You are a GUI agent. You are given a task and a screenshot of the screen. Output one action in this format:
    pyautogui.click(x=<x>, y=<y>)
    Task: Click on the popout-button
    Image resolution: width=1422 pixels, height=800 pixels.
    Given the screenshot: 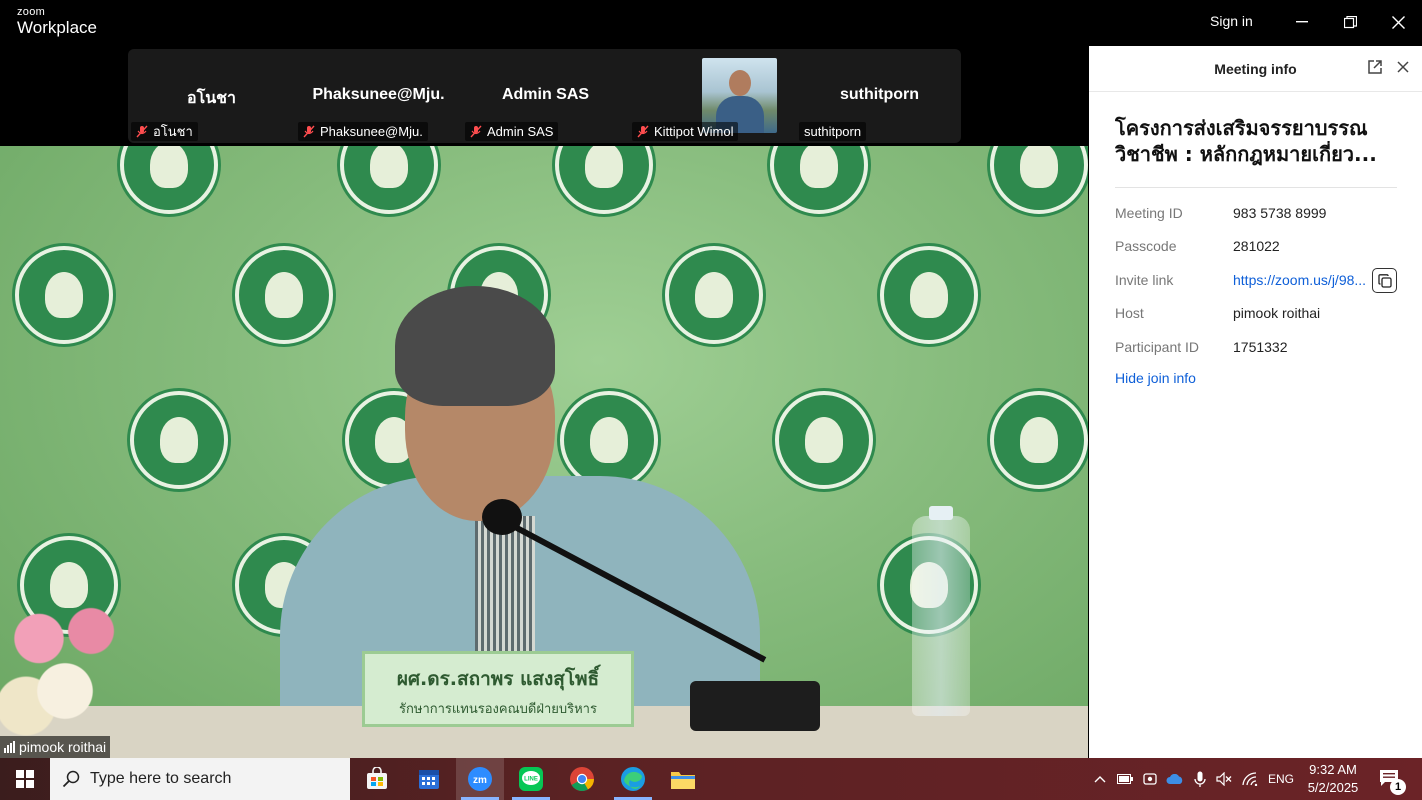 What is the action you would take?
    pyautogui.click(x=1375, y=69)
    